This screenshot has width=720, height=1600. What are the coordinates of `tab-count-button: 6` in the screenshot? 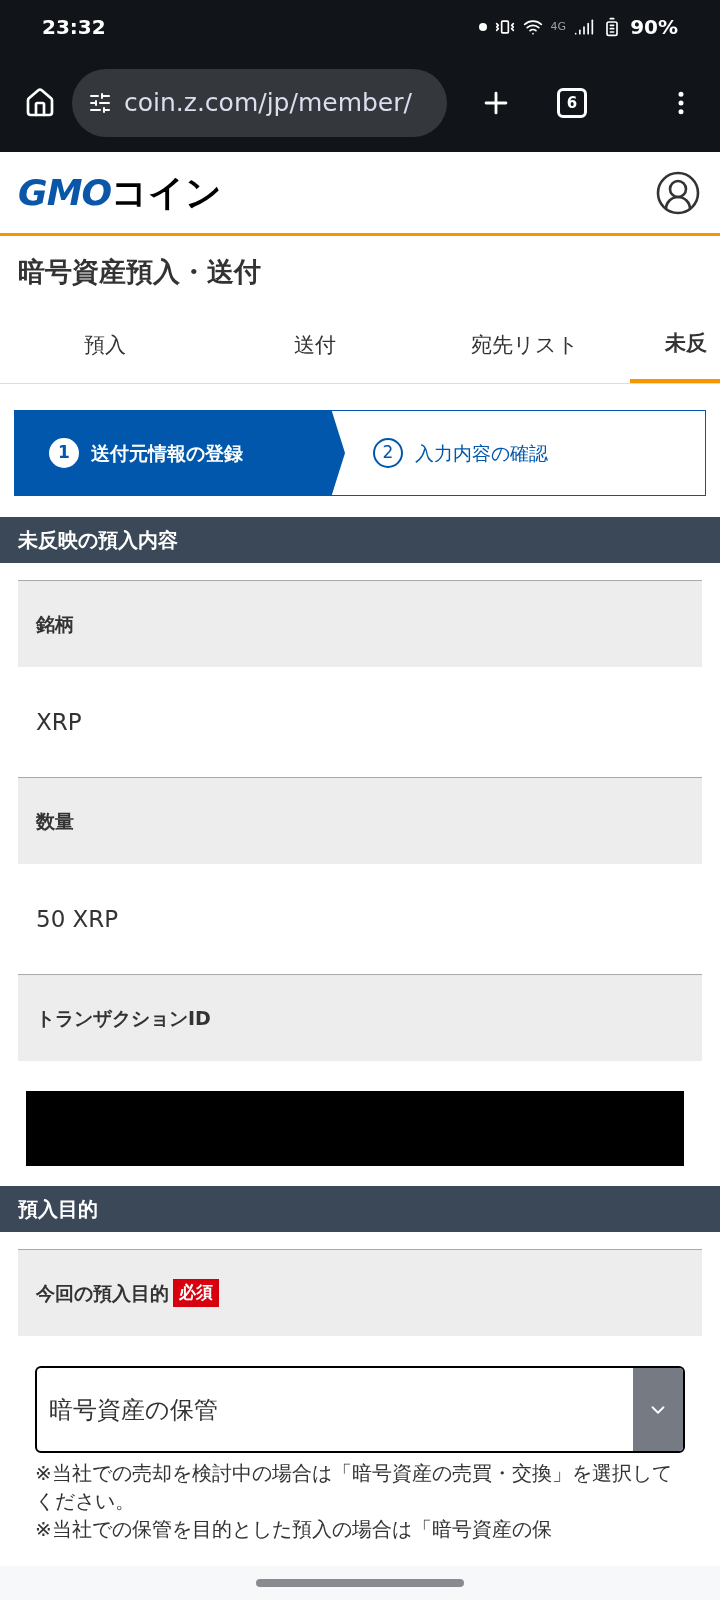 It's located at (572, 103).